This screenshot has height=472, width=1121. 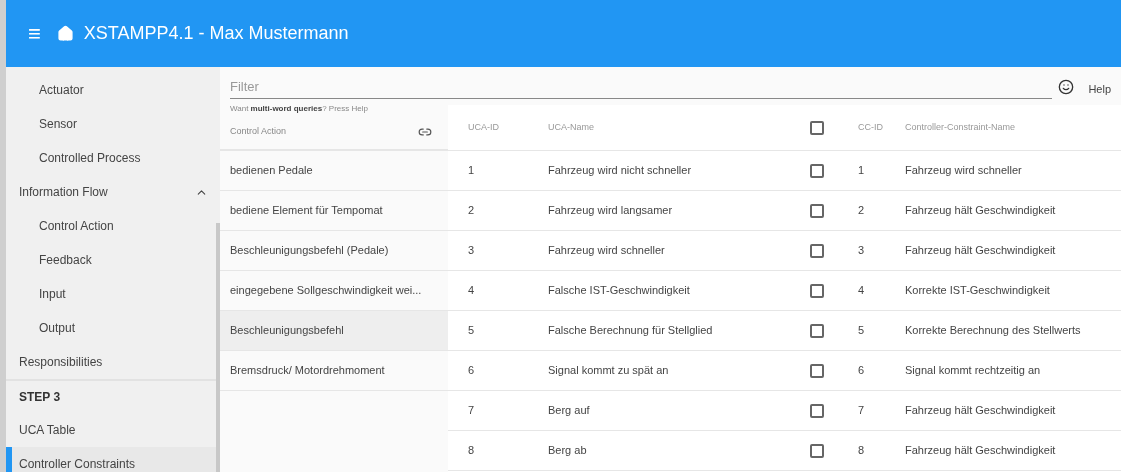 I want to click on table-cell-text: Fahrzeug wird nicht schneller, so click(x=620, y=171).